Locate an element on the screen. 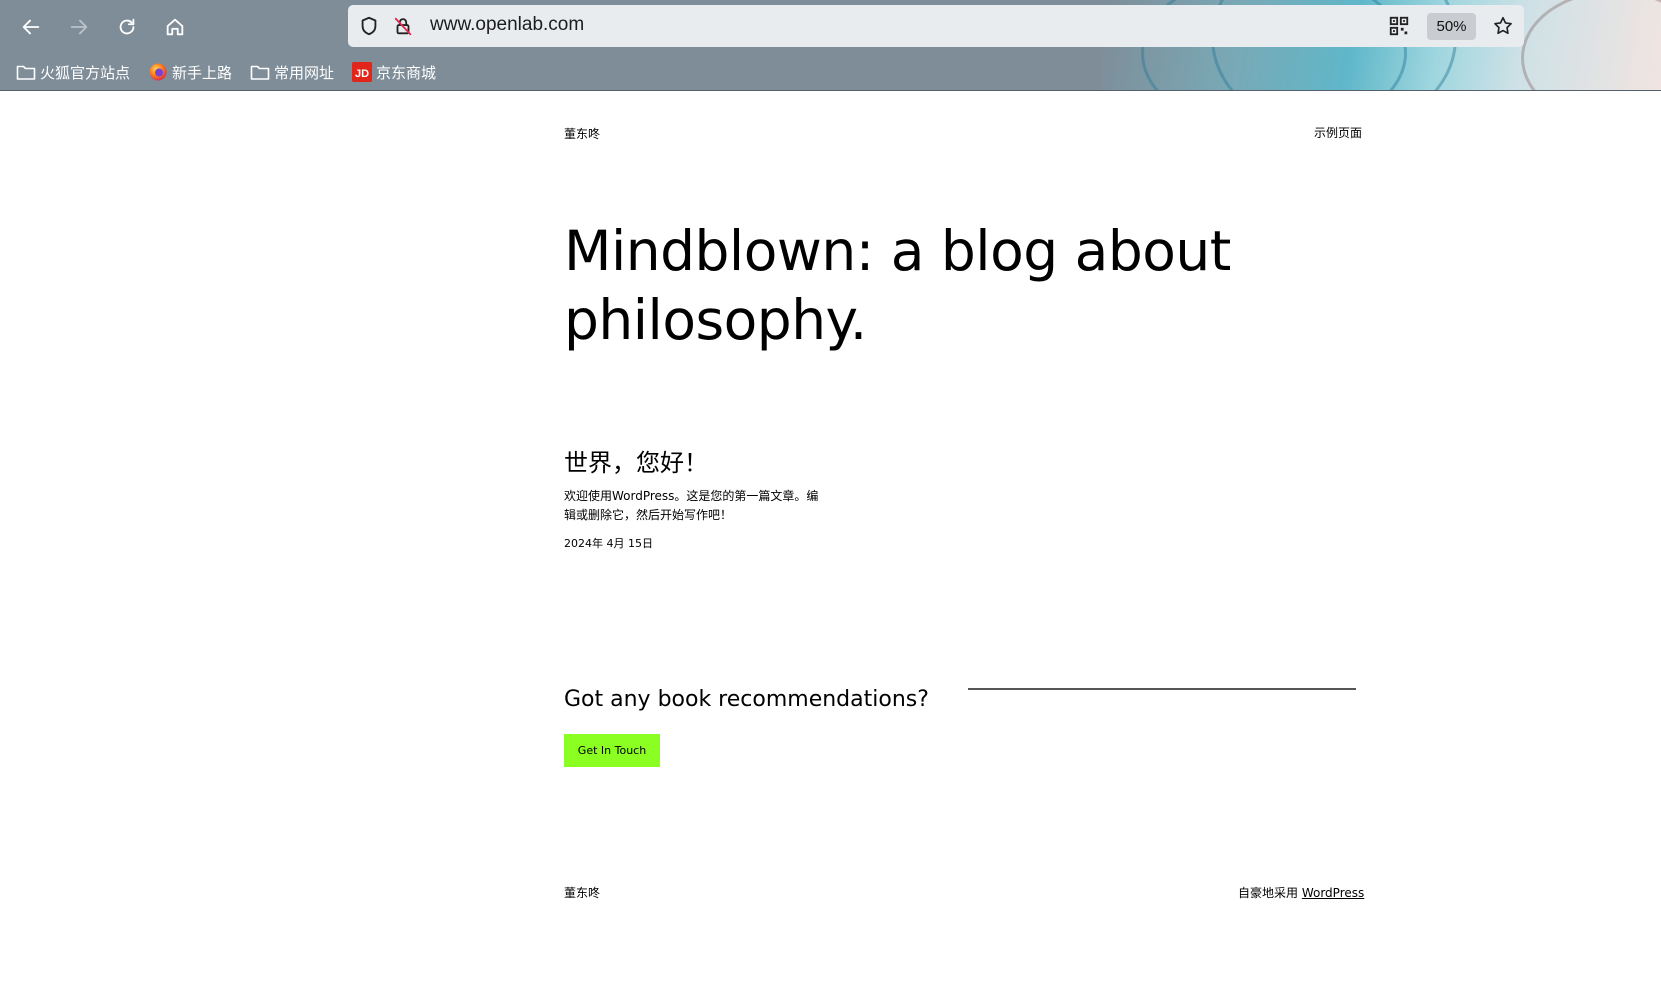 The image size is (1661, 1002). hero-heading: Mindblown: a blog about philosophy. is located at coordinates (897, 285).